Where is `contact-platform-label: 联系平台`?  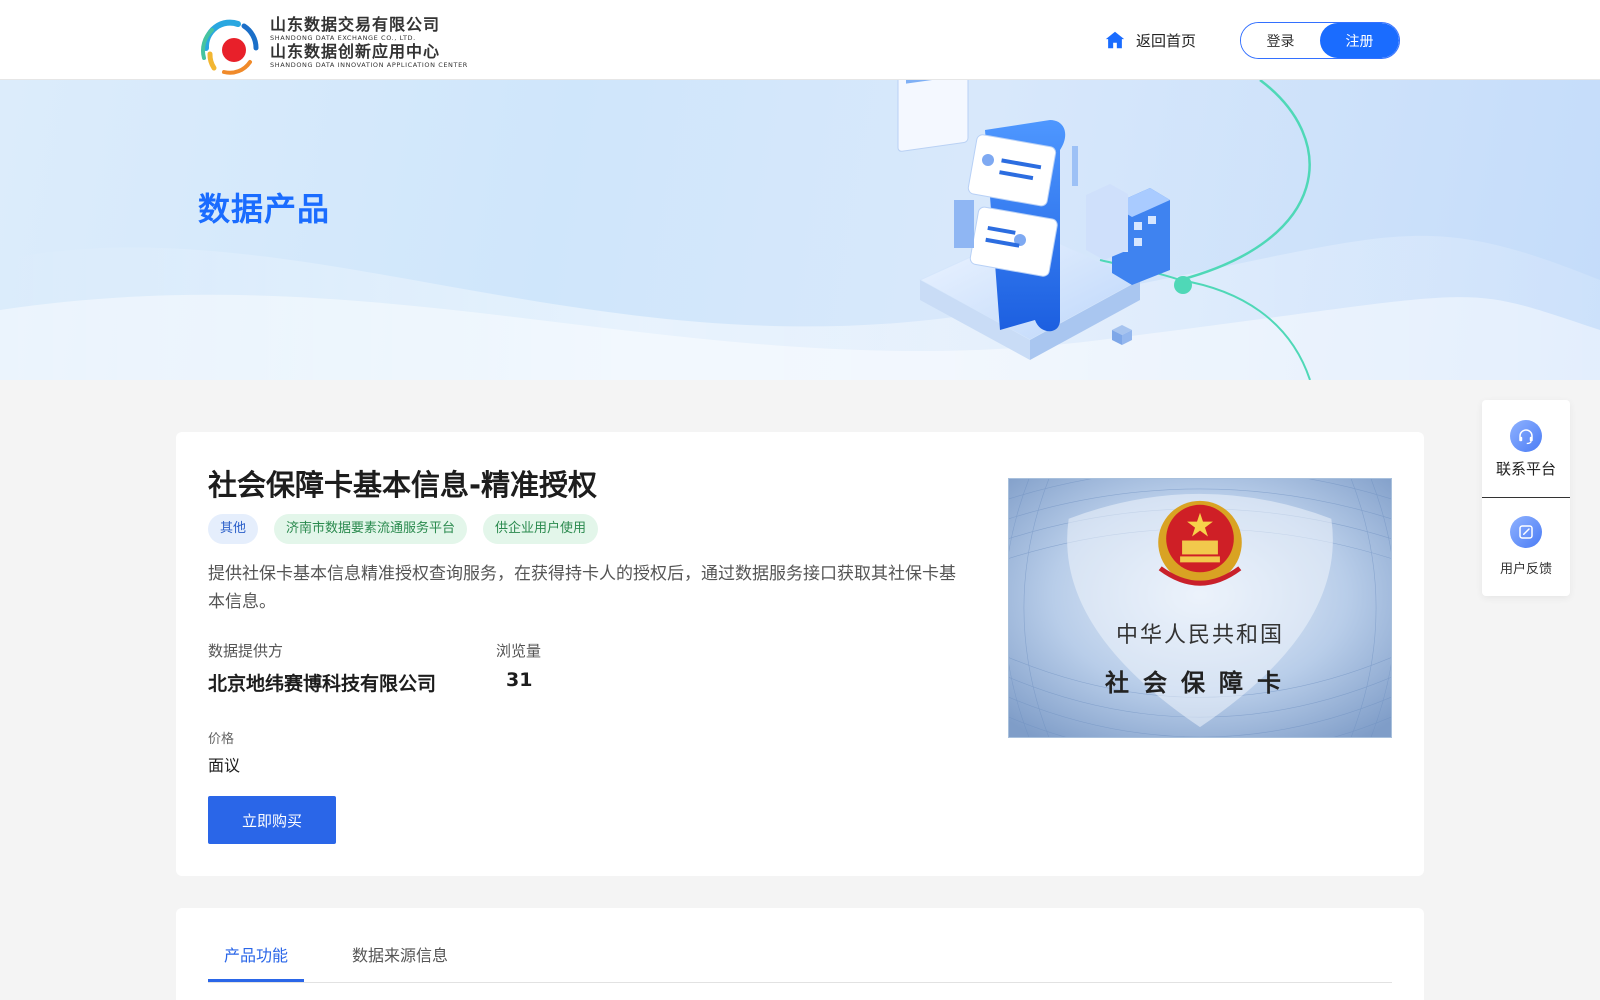
contact-platform-label: 联系平台 is located at coordinates (1525, 469).